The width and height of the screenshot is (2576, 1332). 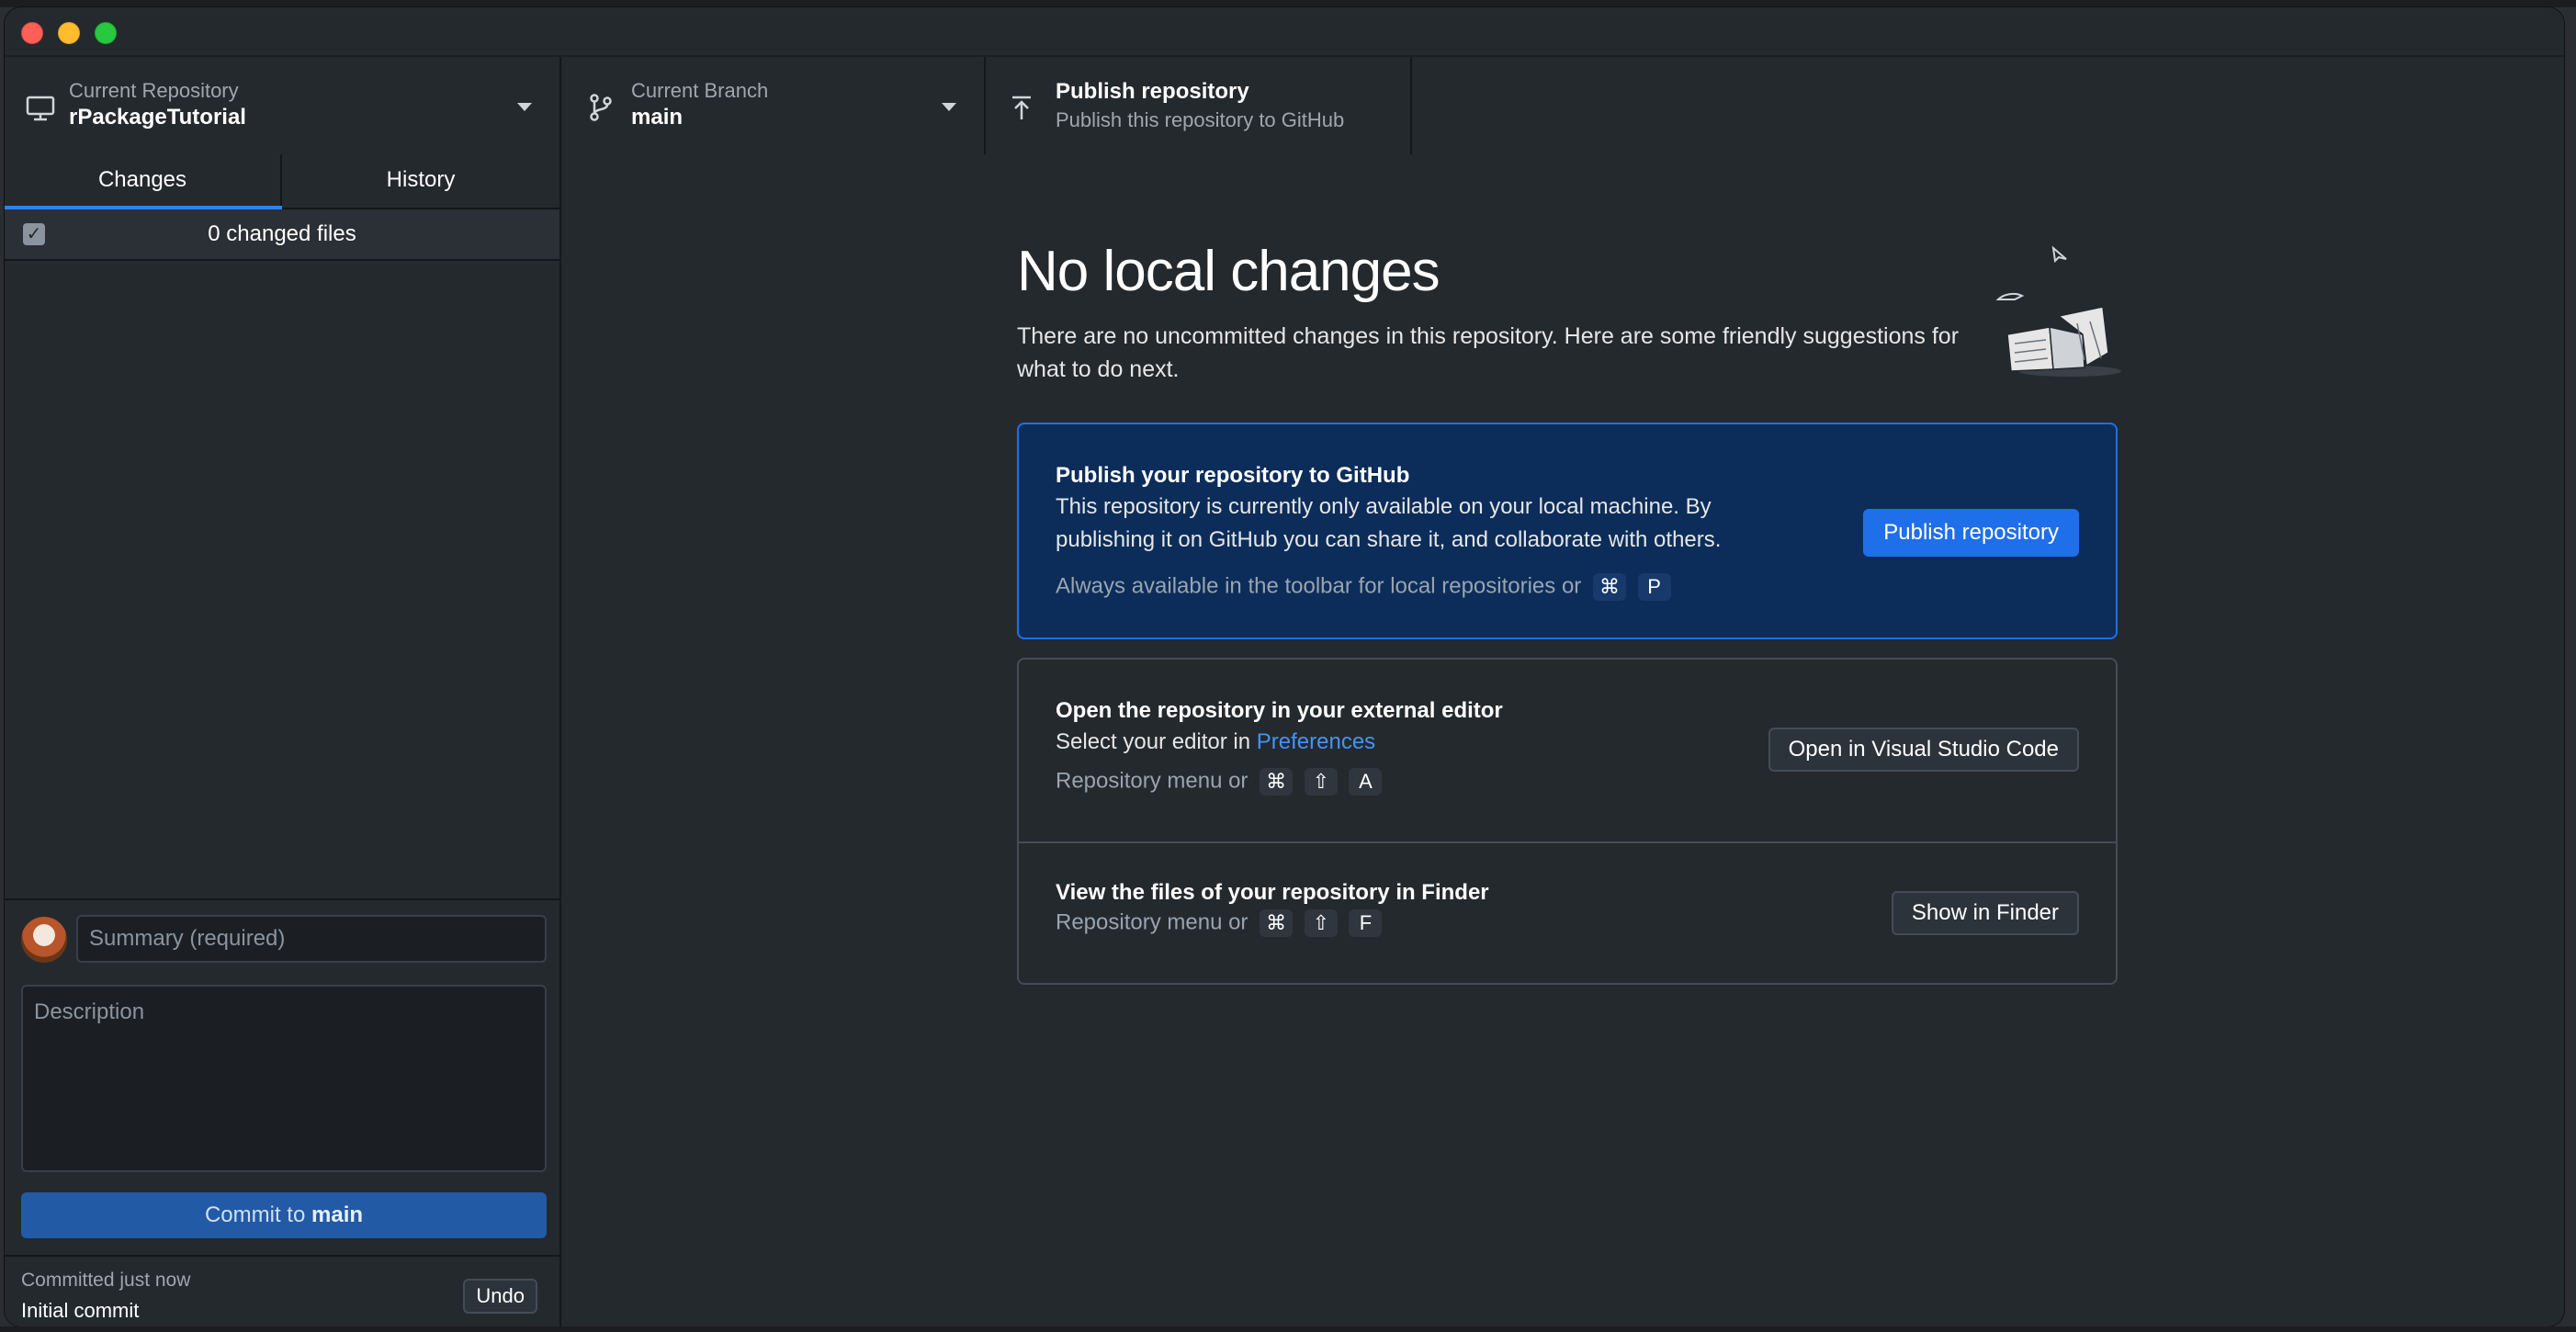 What do you see at coordinates (282, 1290) in the screenshot?
I see `last-commit-summary: Committed just now Initial commit Undo` at bounding box center [282, 1290].